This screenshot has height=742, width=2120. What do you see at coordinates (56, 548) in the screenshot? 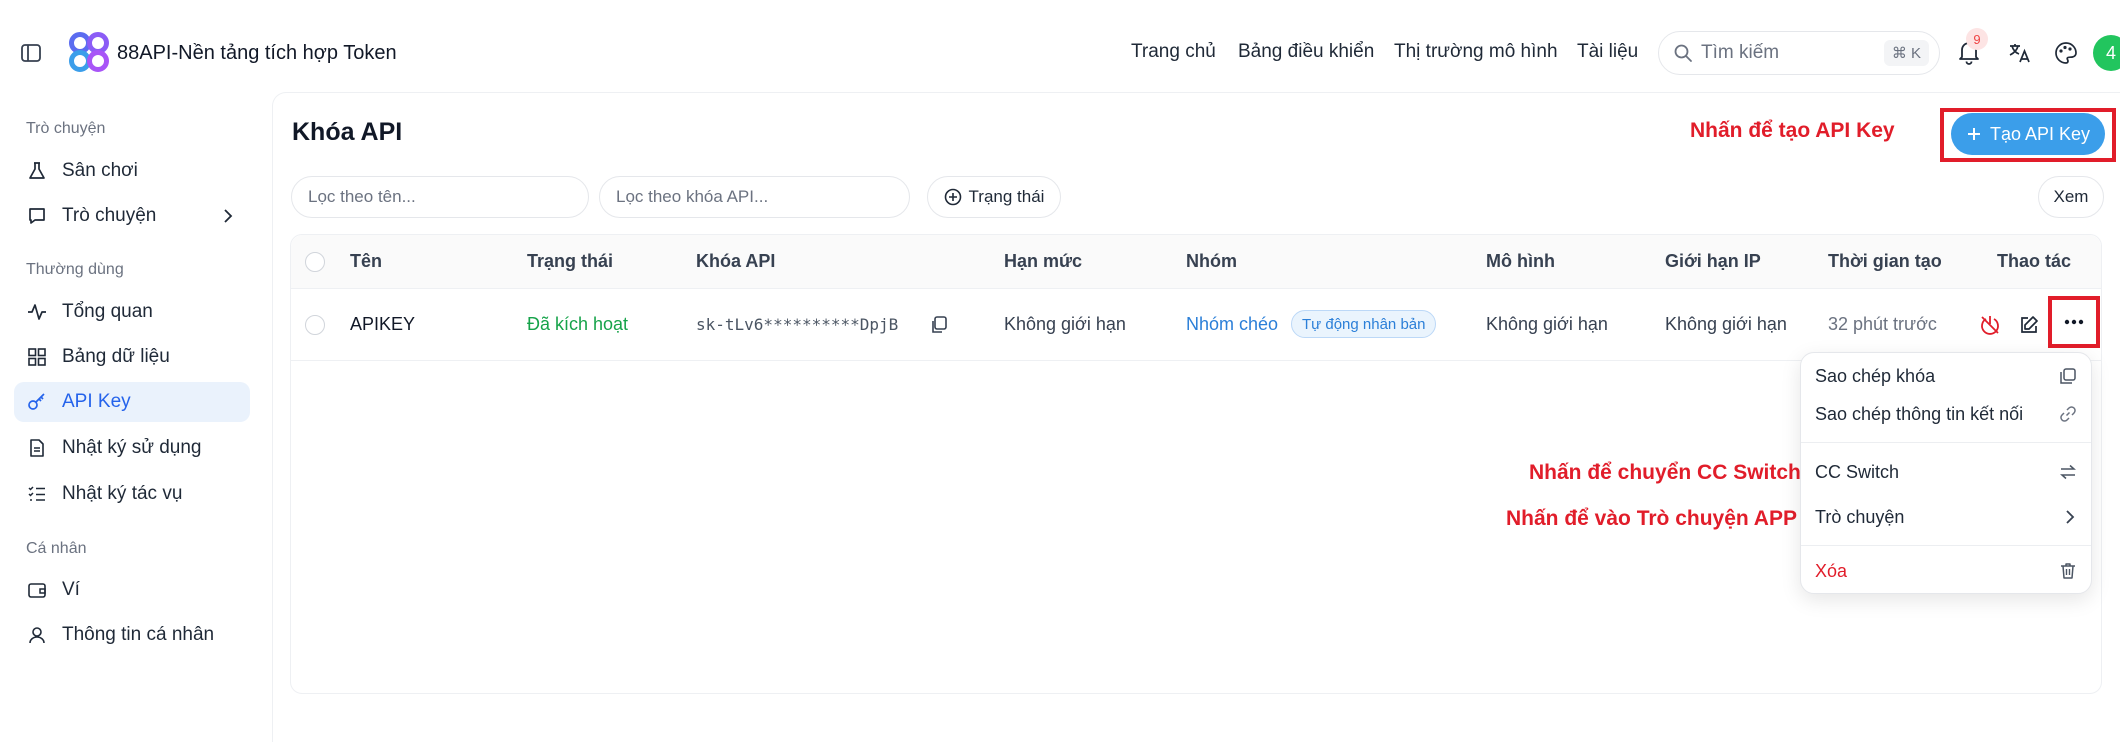
I see `section-label-personal: Cá nhân` at bounding box center [56, 548].